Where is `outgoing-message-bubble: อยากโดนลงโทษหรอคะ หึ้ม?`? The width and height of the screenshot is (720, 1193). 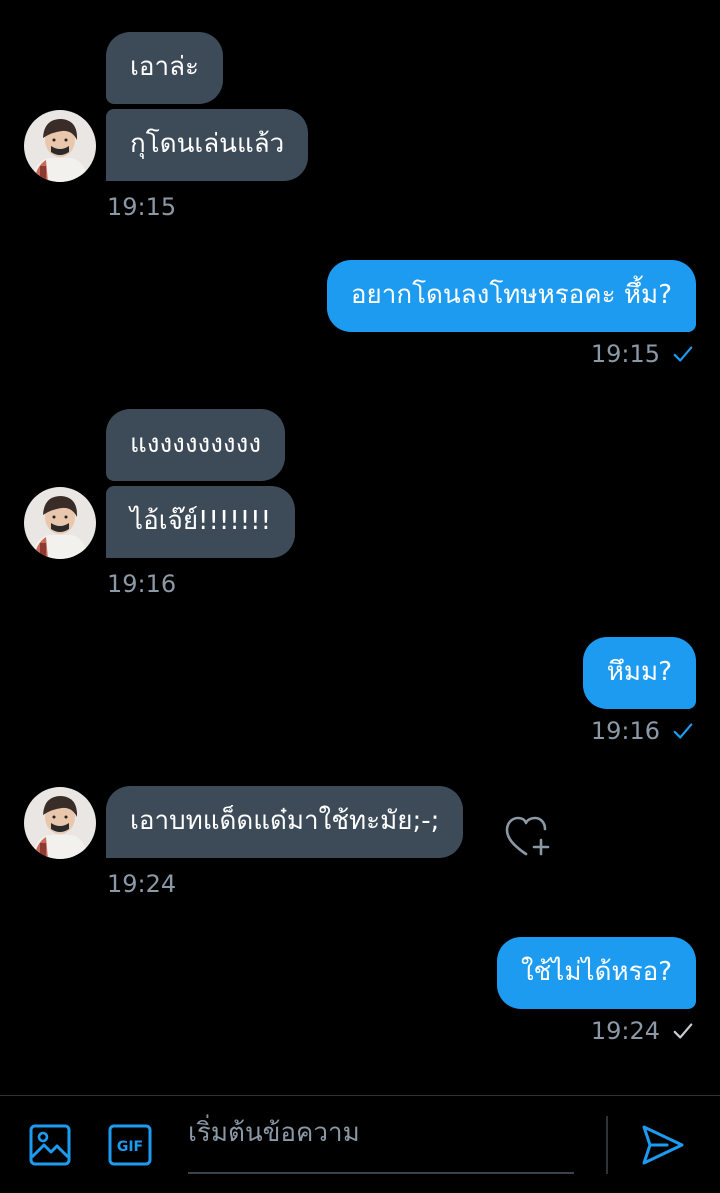
outgoing-message-bubble: อยากโดนลงโทษหรอคะ หึ้ม? is located at coordinates (511, 296).